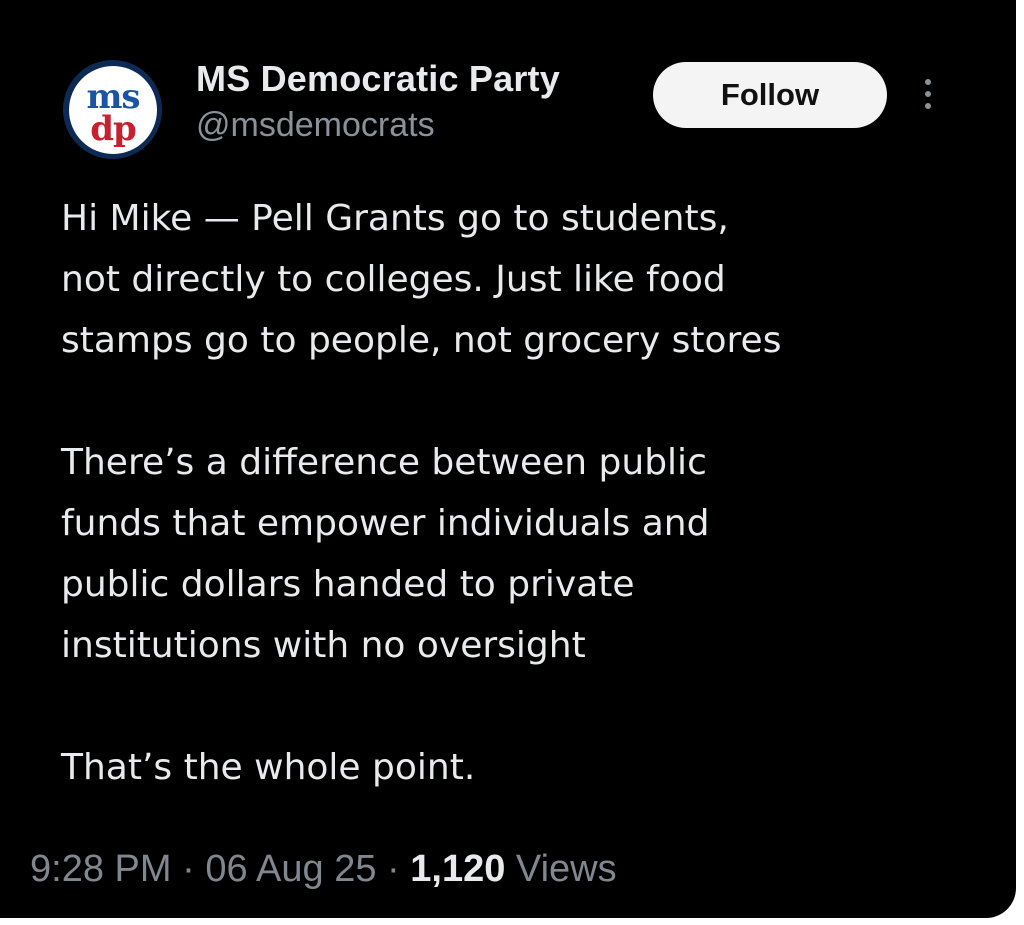 The width and height of the screenshot is (1024, 925). I want to click on tweet-date: 06 Aug 25, so click(290, 869).